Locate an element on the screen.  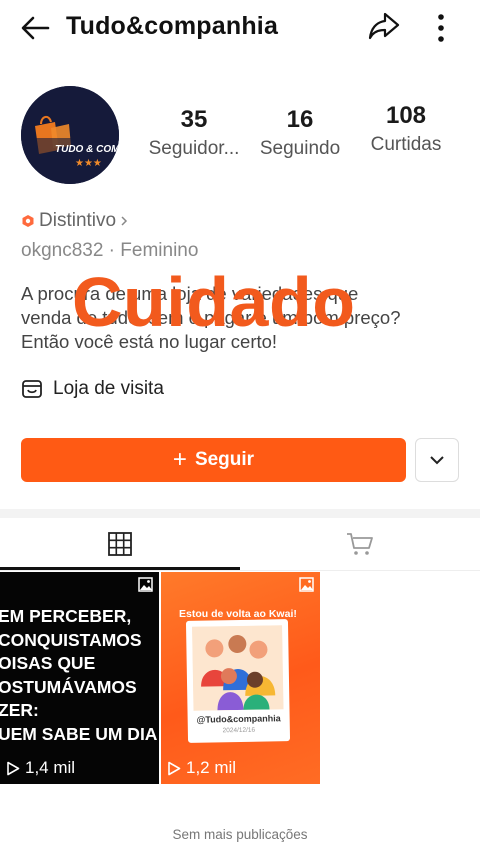
follow-button: + Seguir is located at coordinates (213, 460).